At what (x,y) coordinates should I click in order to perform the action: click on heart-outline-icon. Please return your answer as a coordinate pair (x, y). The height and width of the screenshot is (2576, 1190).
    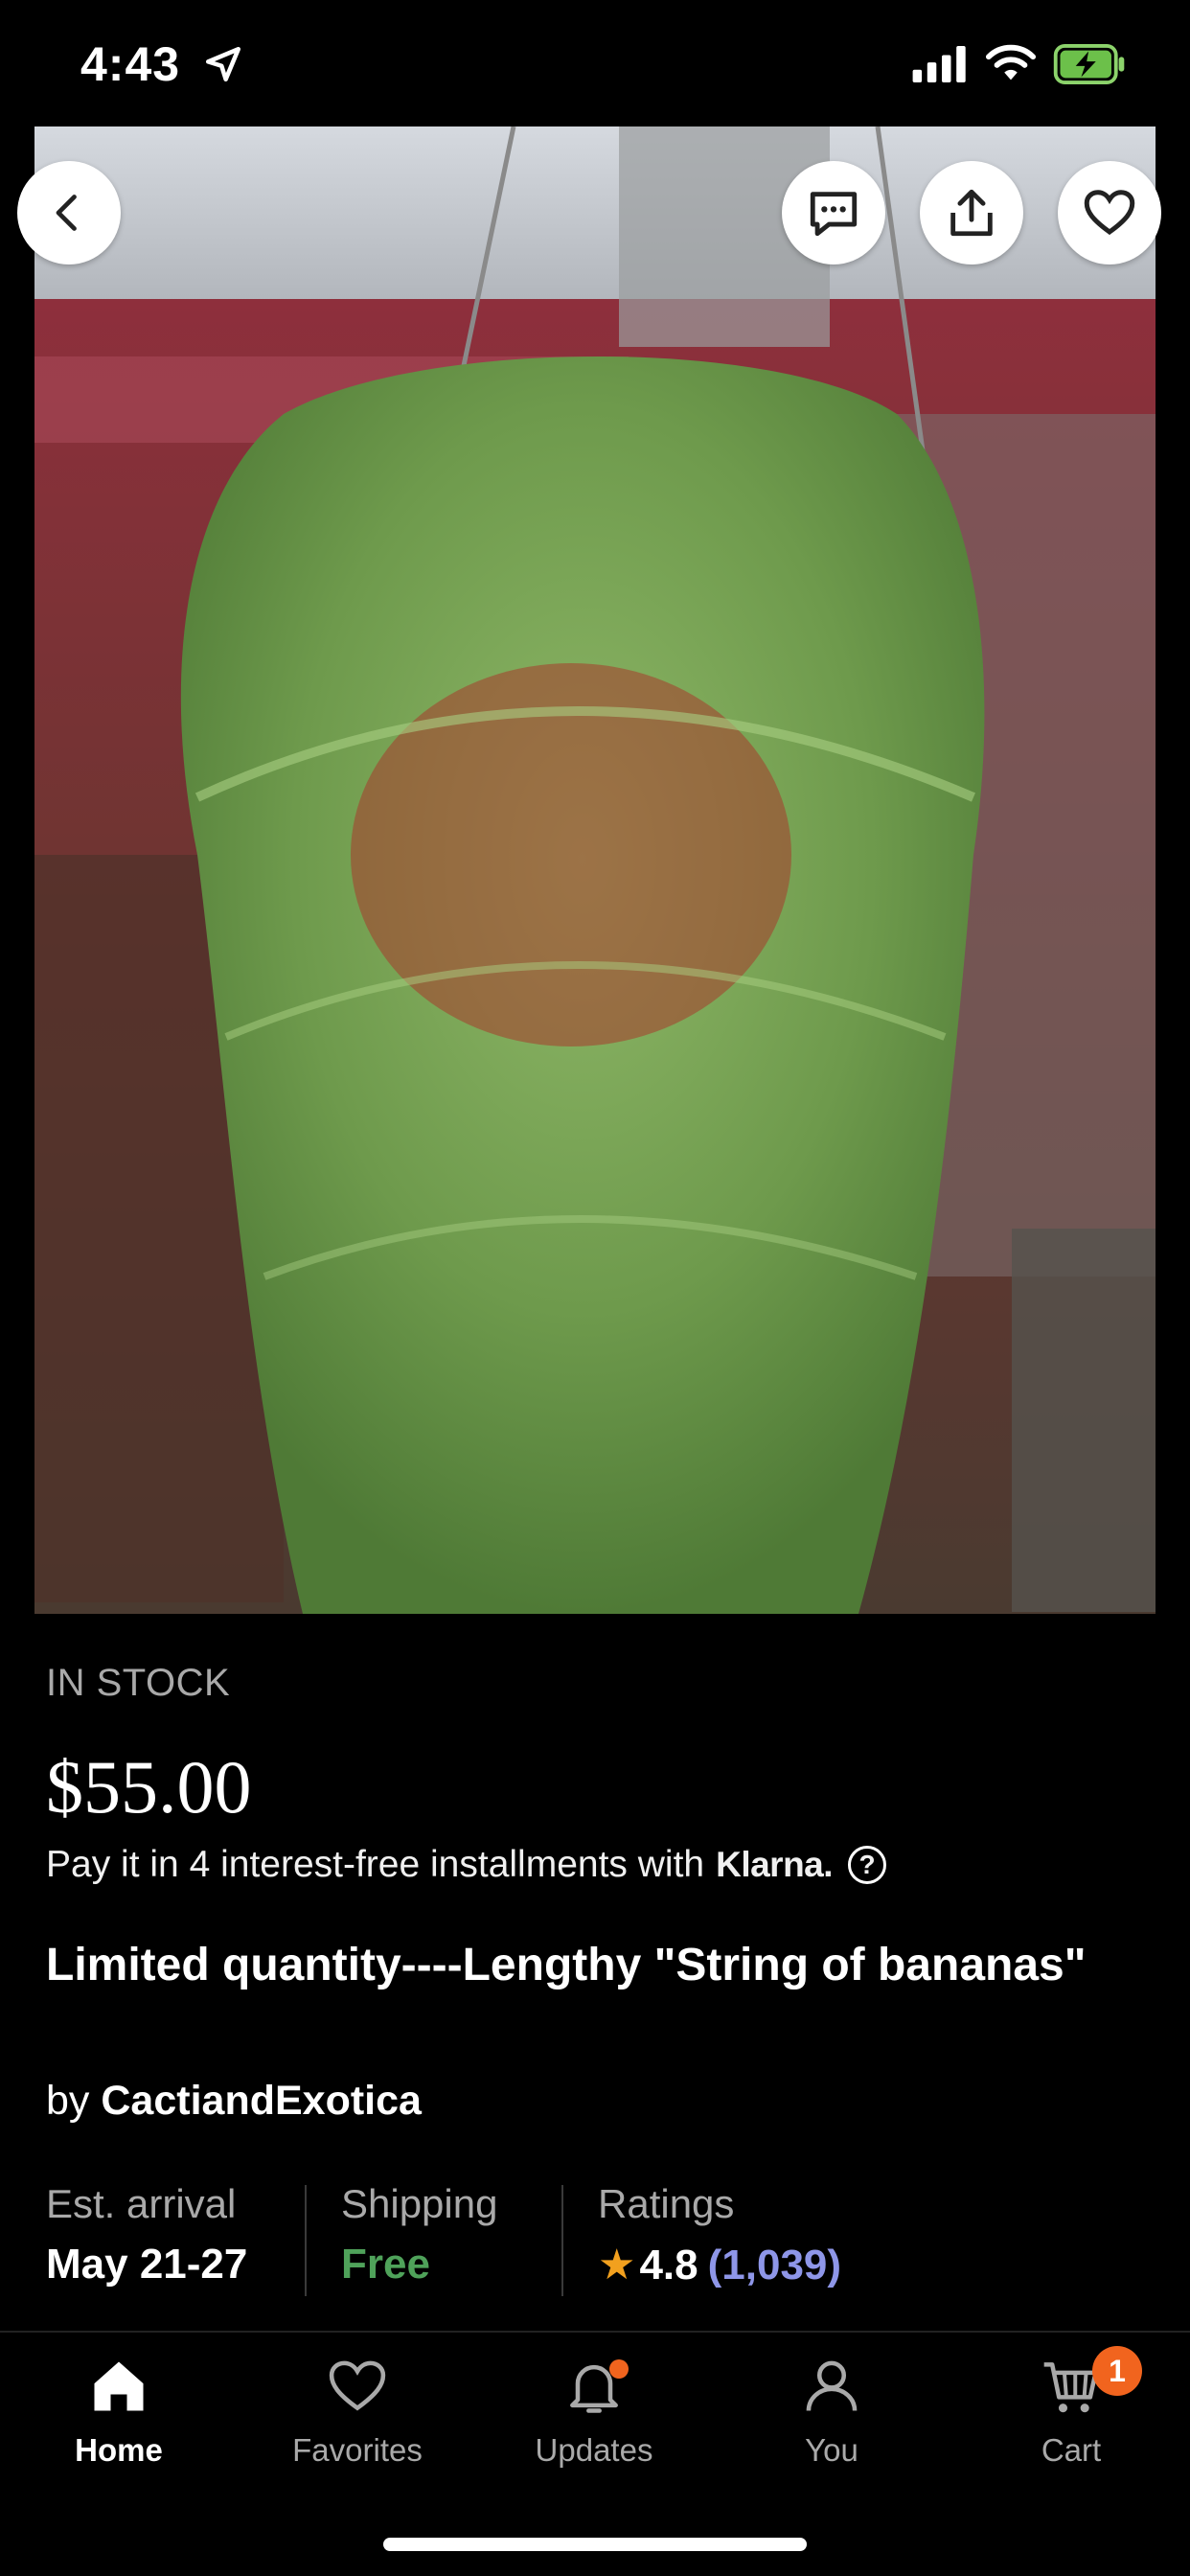
    Looking at the image, I should click on (1109, 213).